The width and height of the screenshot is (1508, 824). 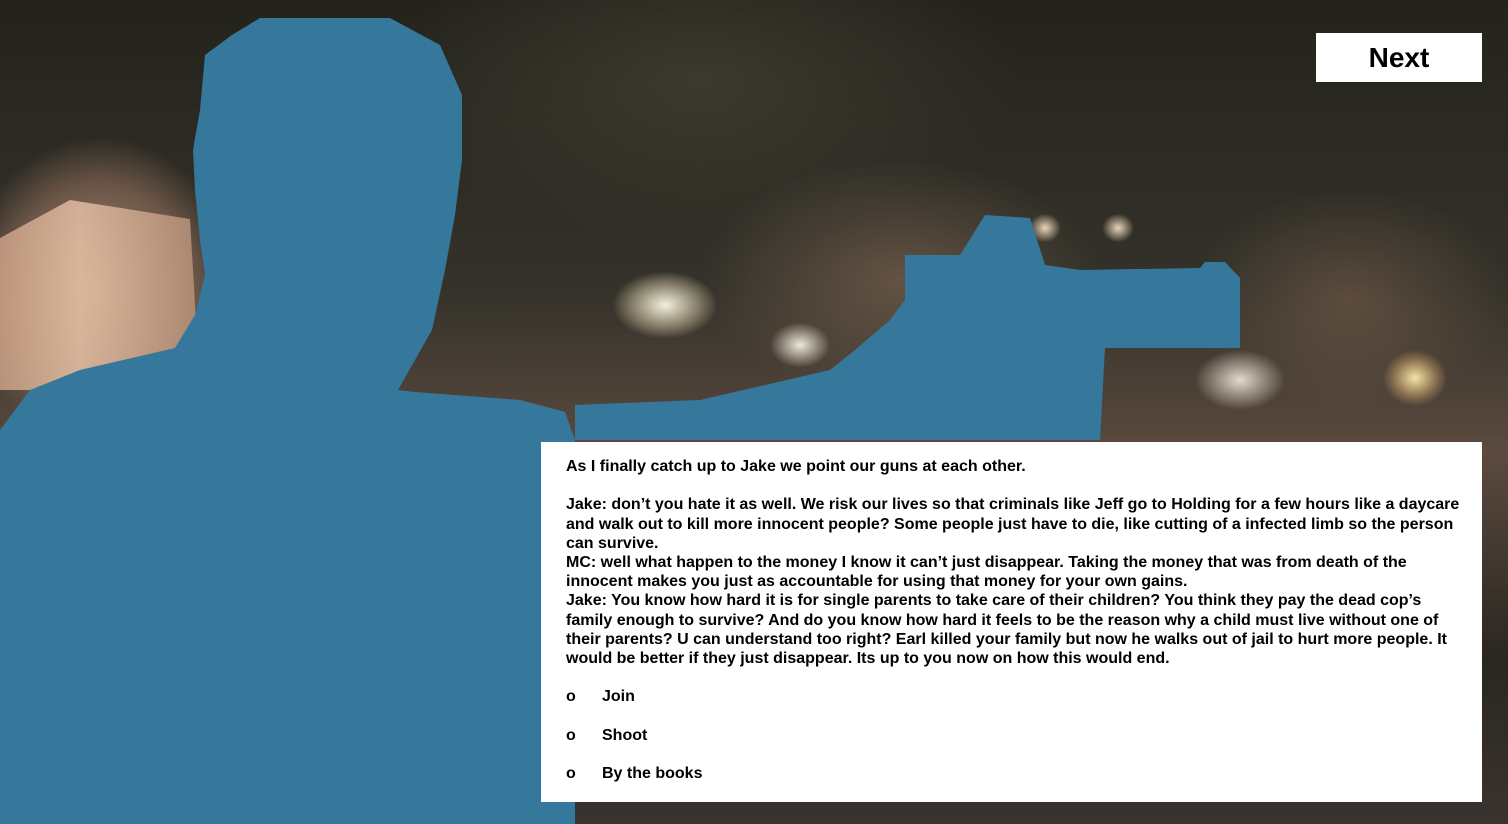 I want to click on choice-label: Join, so click(x=618, y=697).